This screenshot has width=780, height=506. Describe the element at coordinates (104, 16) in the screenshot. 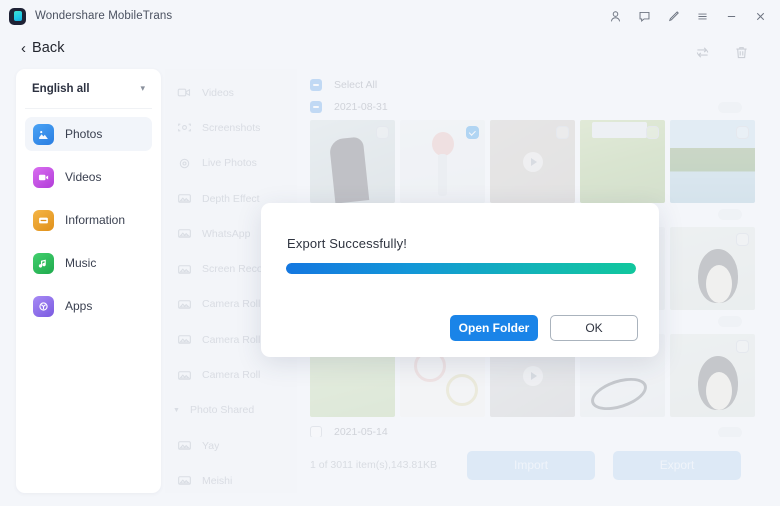

I see `app-title: Wondershare MobileTrans` at that location.